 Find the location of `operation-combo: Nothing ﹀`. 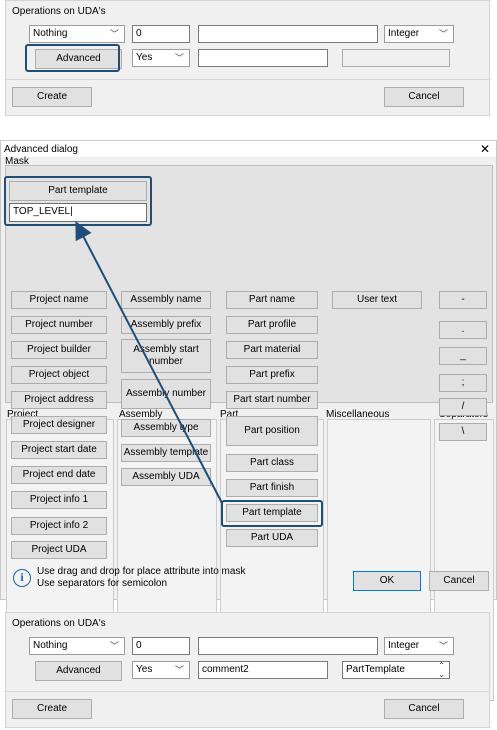

operation-combo: Nothing ﹀ is located at coordinates (77, 646).